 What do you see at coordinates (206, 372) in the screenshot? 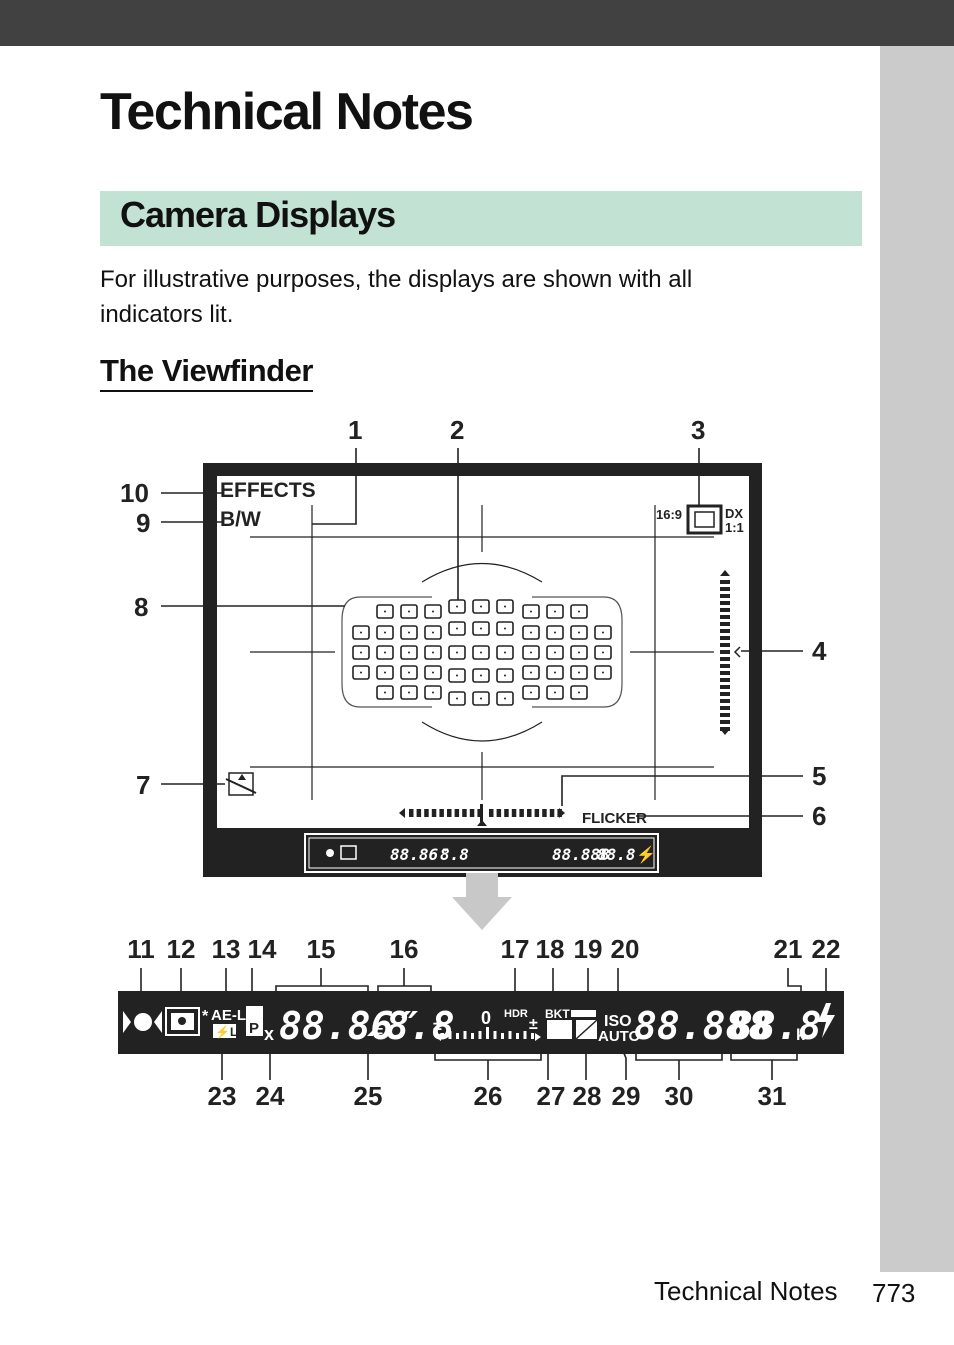
I see `viewfinder-subheading: The Viewfinder` at bounding box center [206, 372].